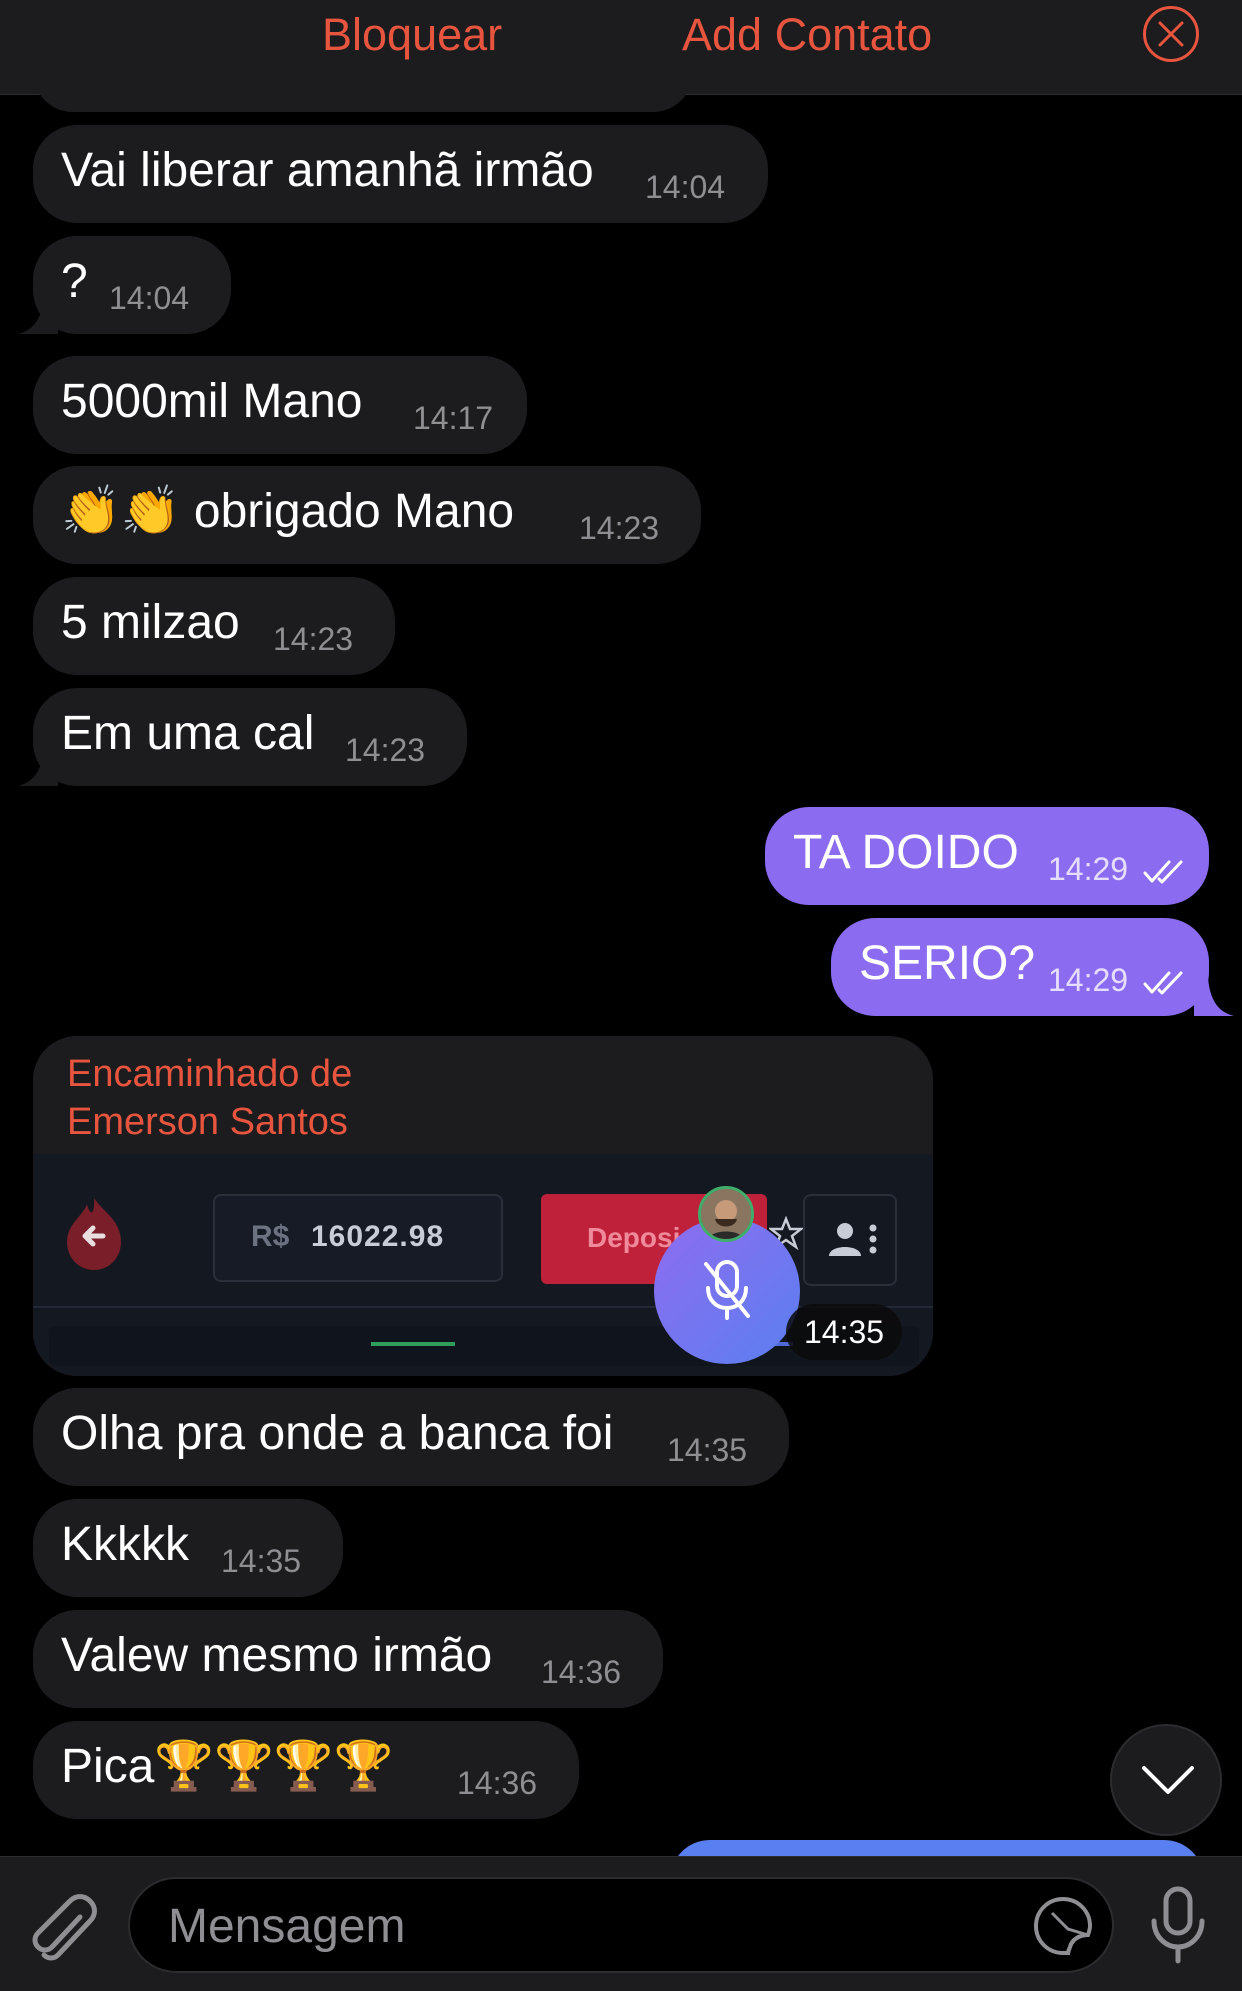 The height and width of the screenshot is (1991, 1242). What do you see at coordinates (277, 1655) in the screenshot?
I see `message-text: Valew mesmo irmão` at bounding box center [277, 1655].